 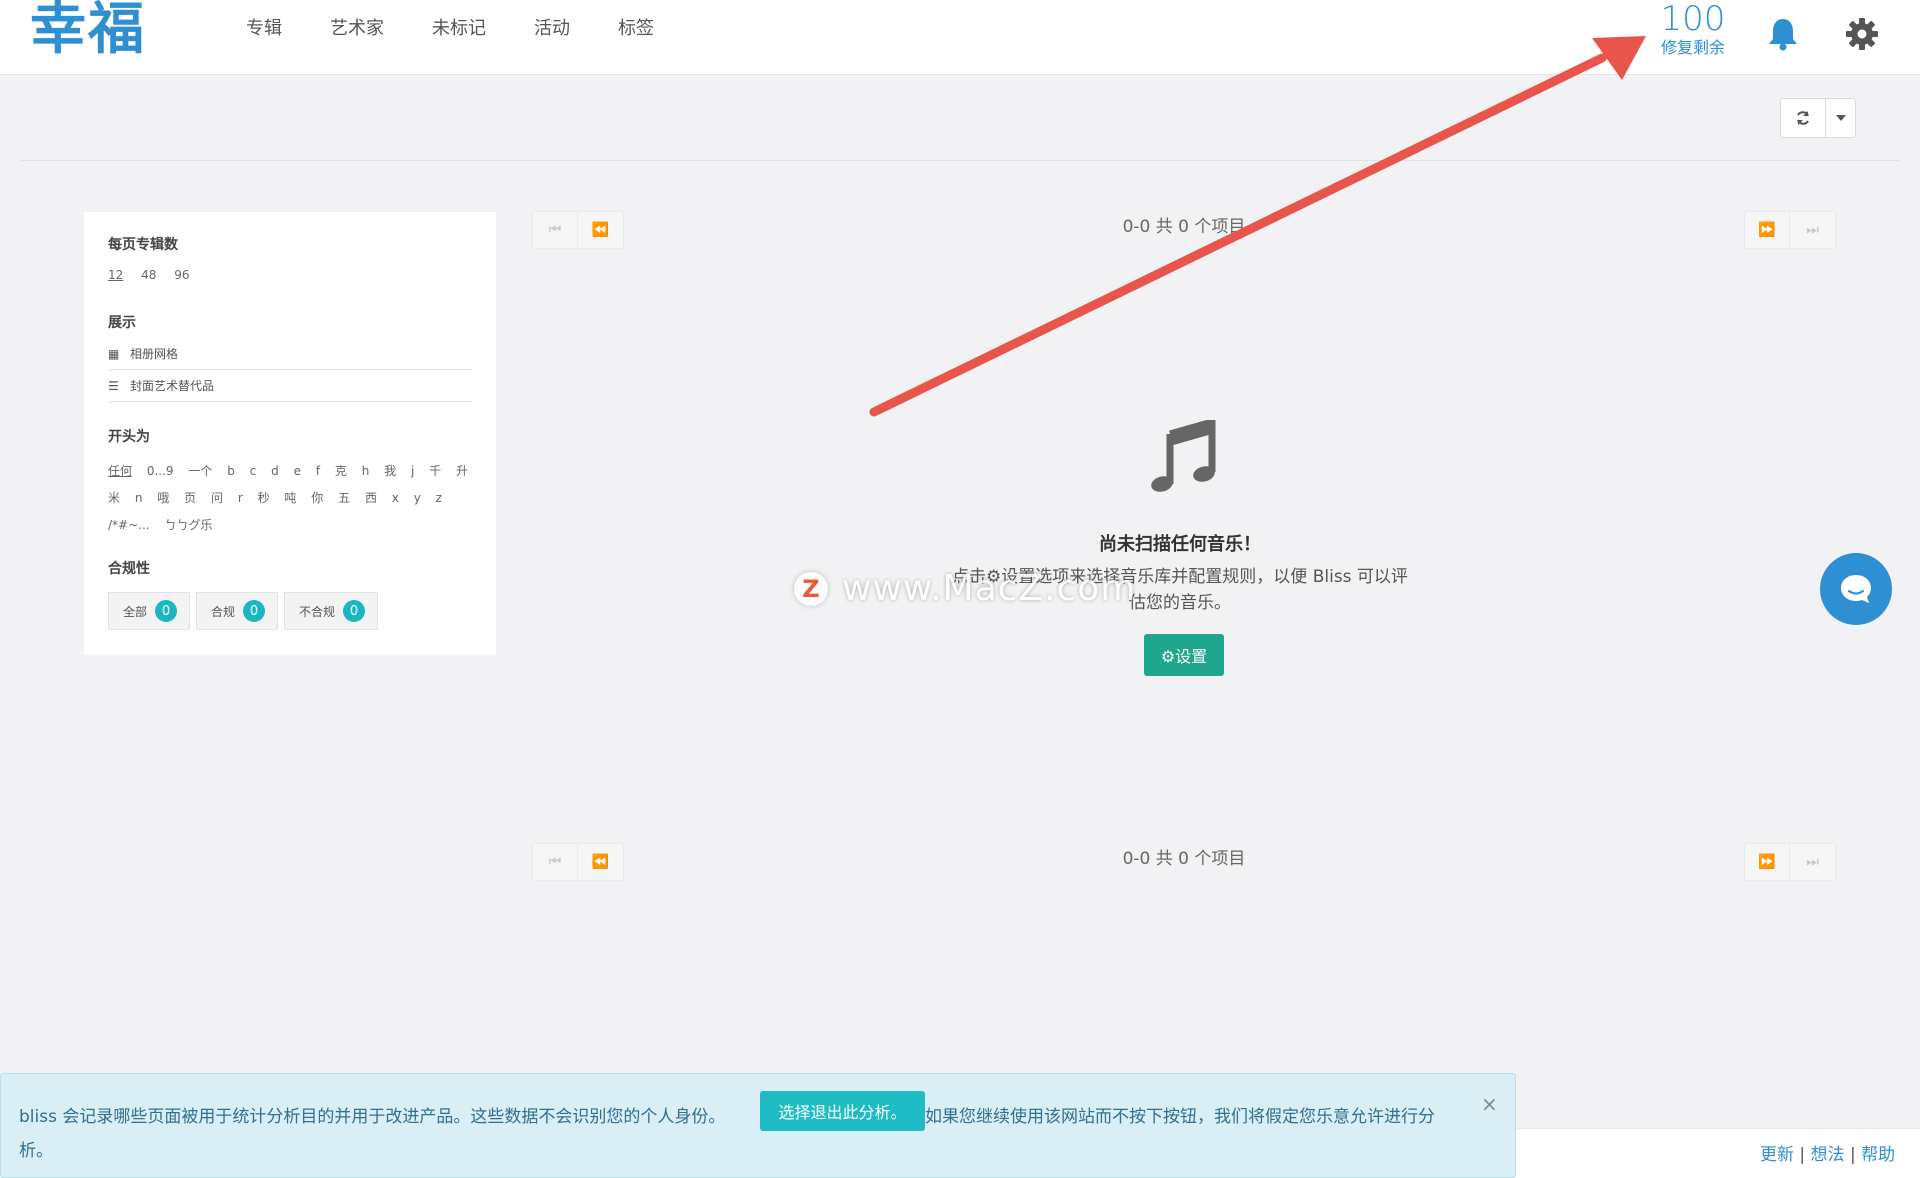 I want to click on display-album-grid: ▦ 相册网格, so click(x=290, y=354).